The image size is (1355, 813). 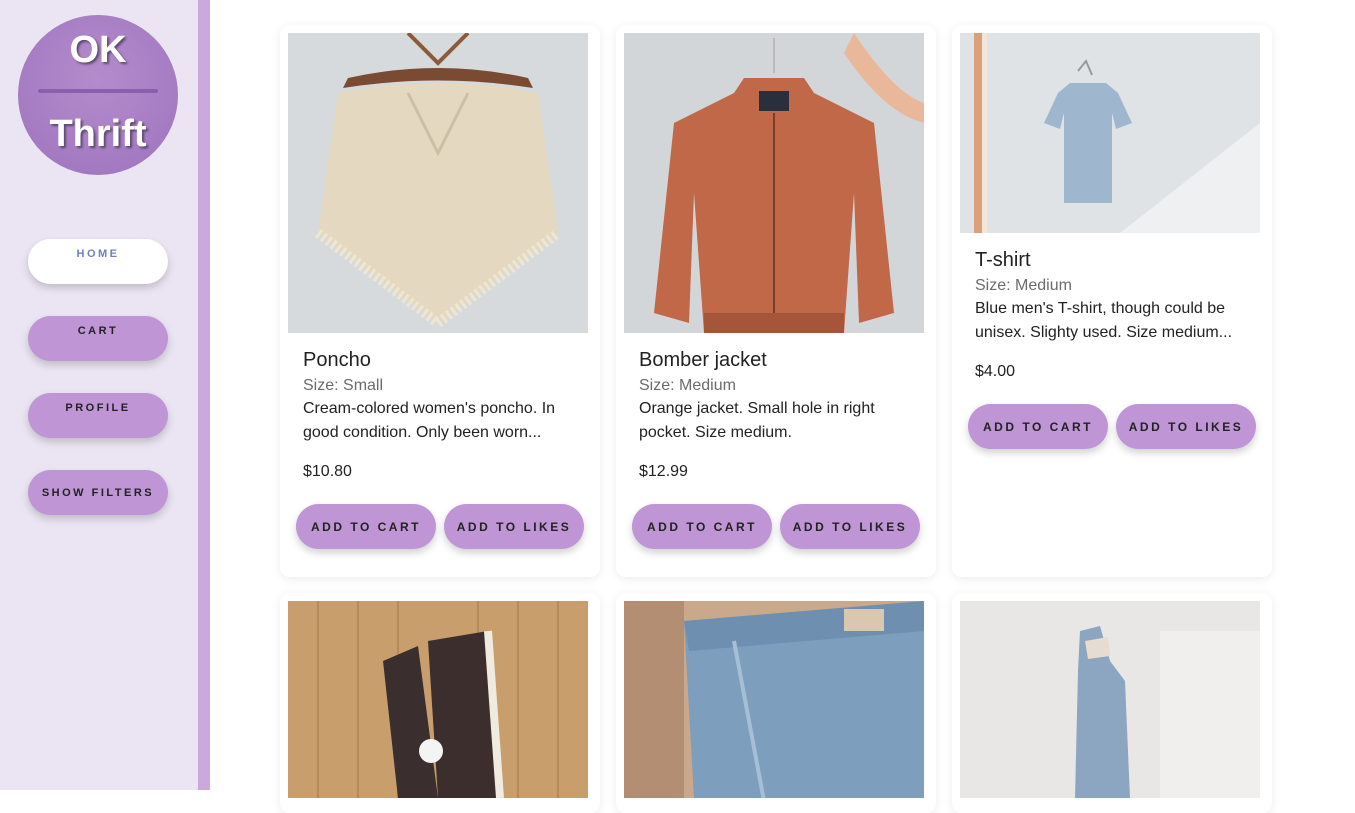 I want to click on product-image-jeans, so click(x=774, y=699).